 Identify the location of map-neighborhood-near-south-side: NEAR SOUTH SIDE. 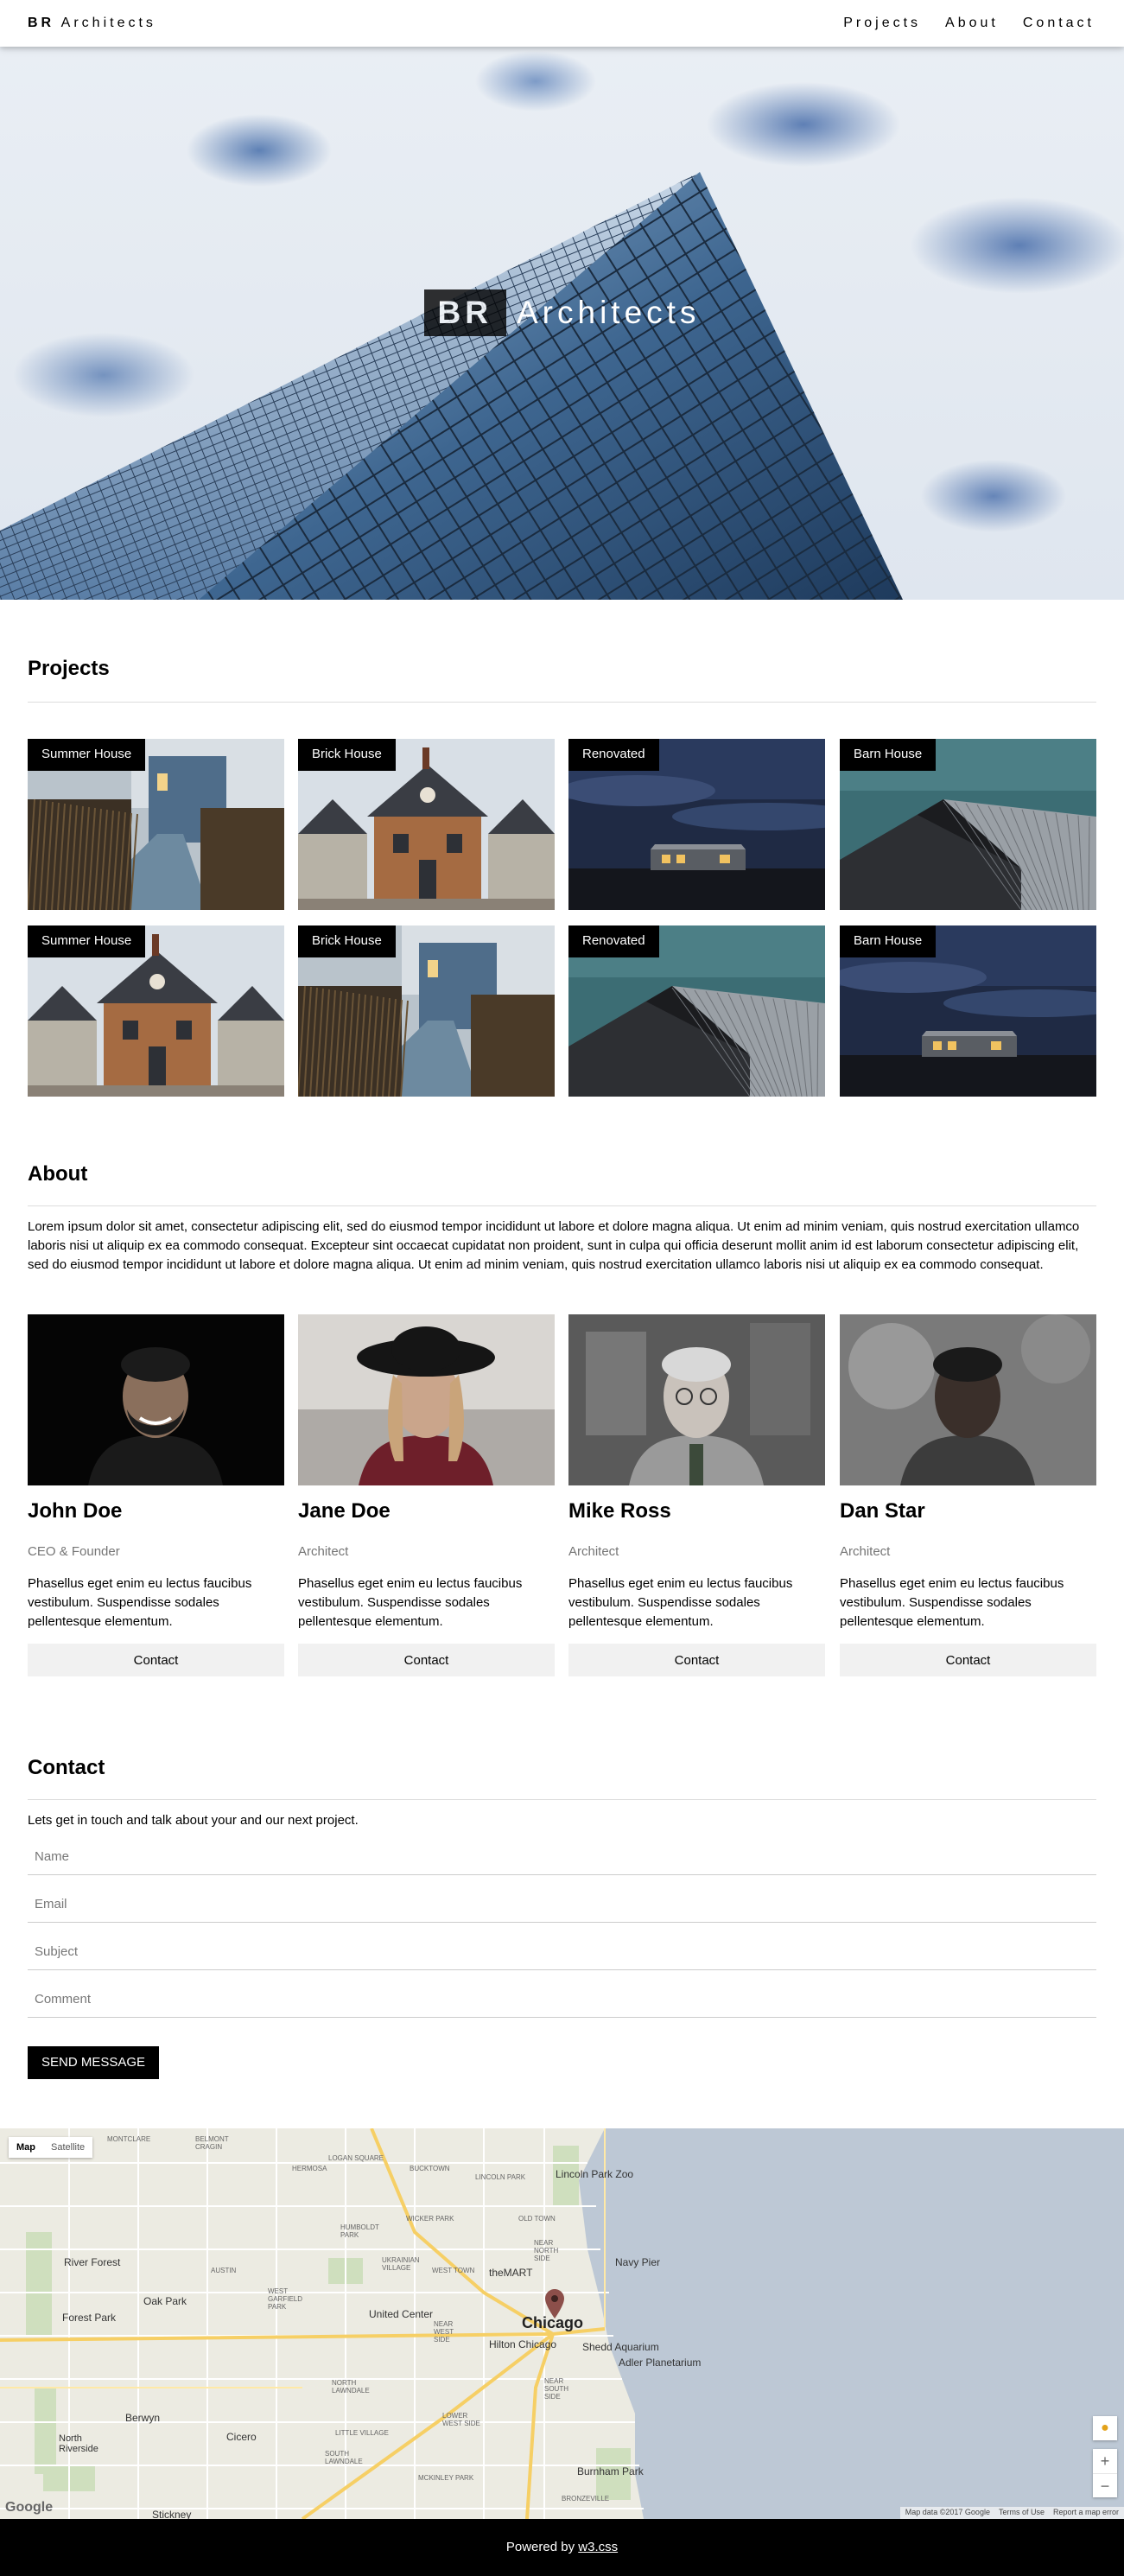
(556, 2389).